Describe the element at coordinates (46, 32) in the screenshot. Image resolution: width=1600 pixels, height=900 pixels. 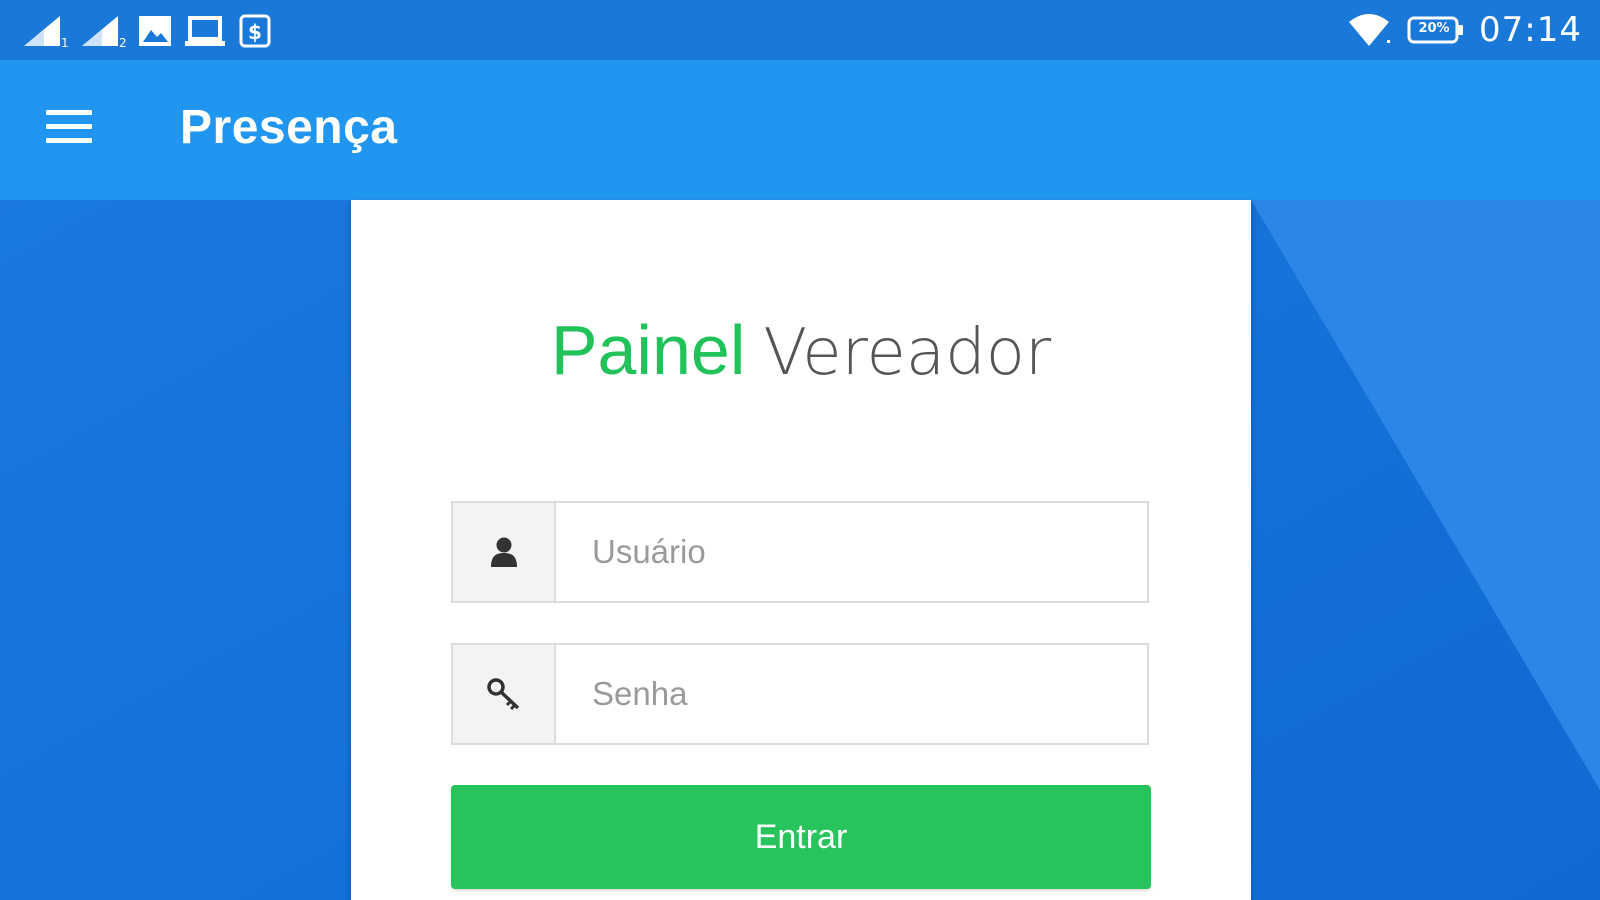
I see `signal-sim1-icon: 1` at that location.